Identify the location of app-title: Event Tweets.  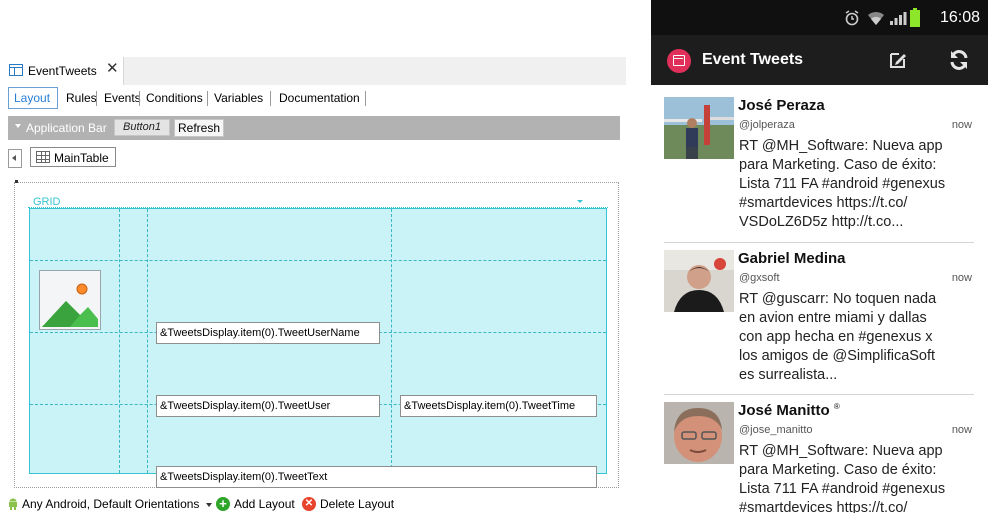
(753, 59).